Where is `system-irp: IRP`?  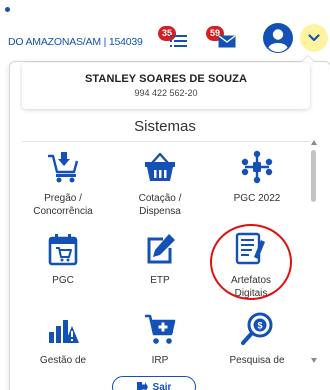
system-irp: IRP is located at coordinates (160, 339).